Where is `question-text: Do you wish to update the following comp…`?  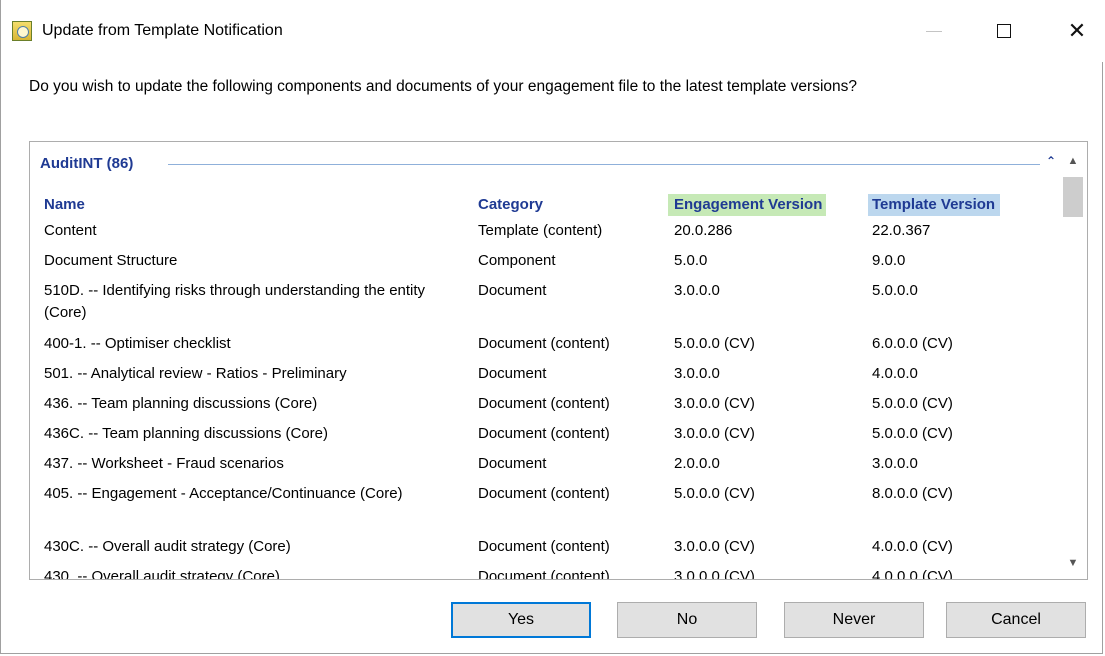
question-text: Do you wish to update the following comp… is located at coordinates (443, 86).